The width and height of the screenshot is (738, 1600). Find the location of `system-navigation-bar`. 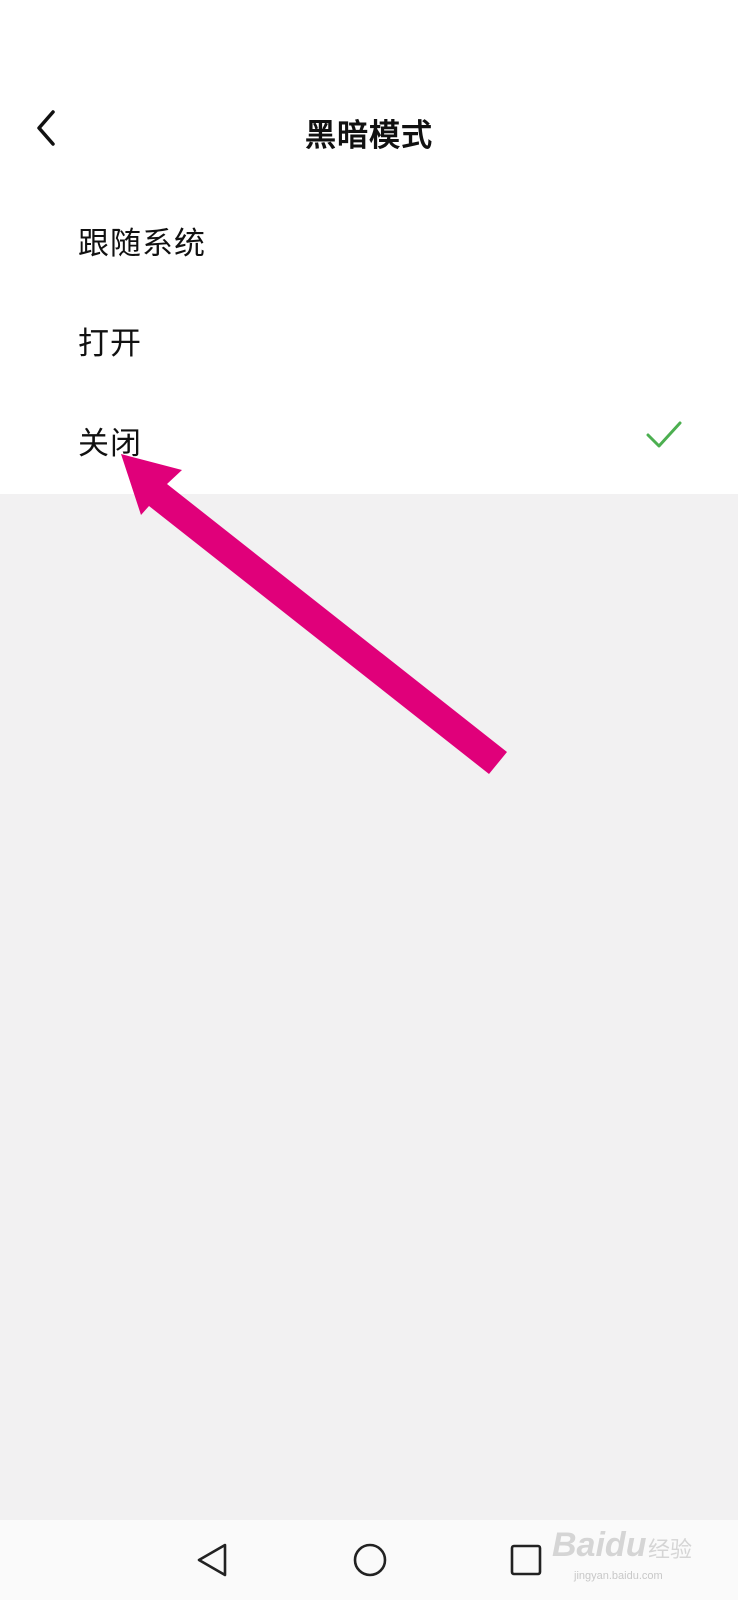

system-navigation-bar is located at coordinates (369, 1560).